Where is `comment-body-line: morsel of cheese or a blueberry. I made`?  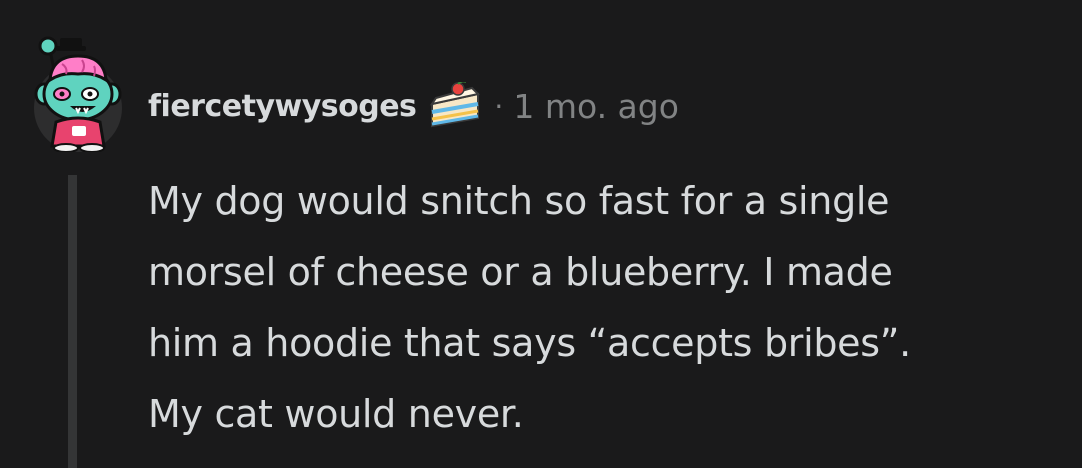
comment-body-line: morsel of cheese or a blueberry. I made is located at coordinates (520, 272).